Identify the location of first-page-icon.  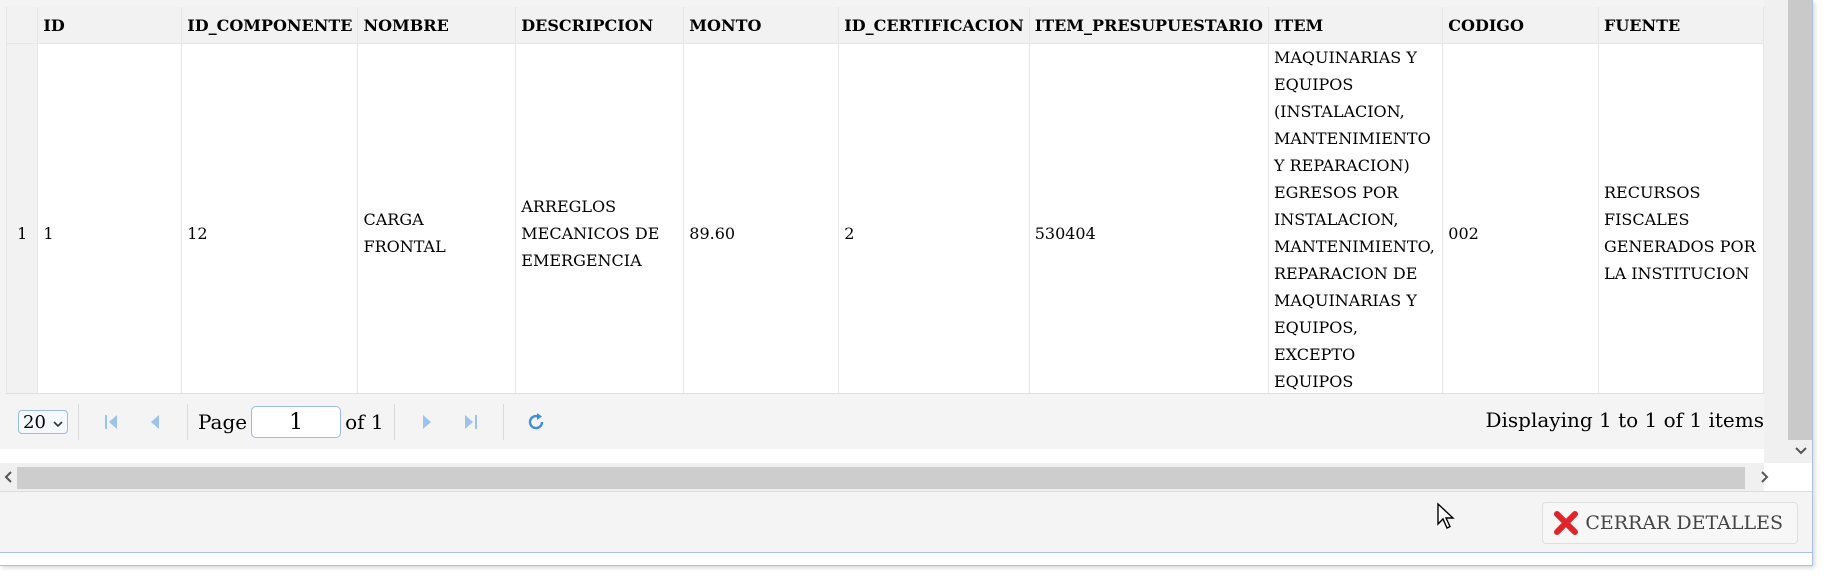
(111, 422).